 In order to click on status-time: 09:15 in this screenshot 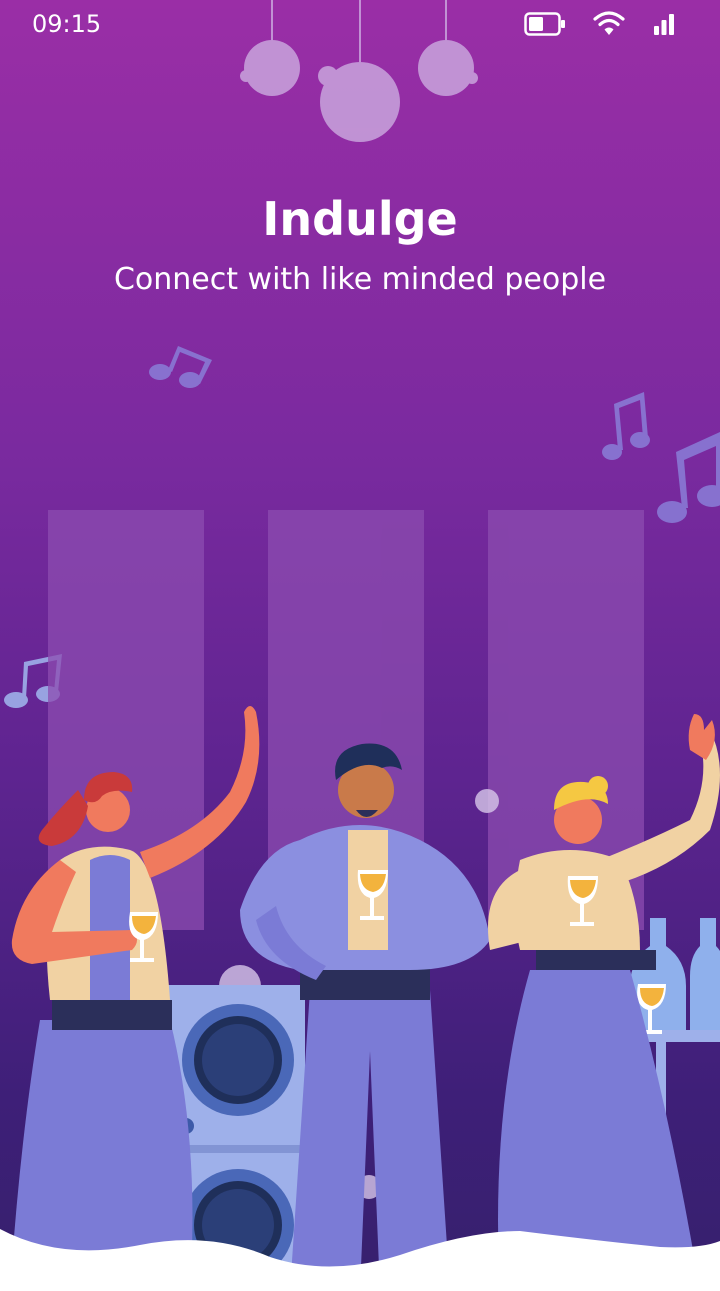, I will do `click(67, 24)`.